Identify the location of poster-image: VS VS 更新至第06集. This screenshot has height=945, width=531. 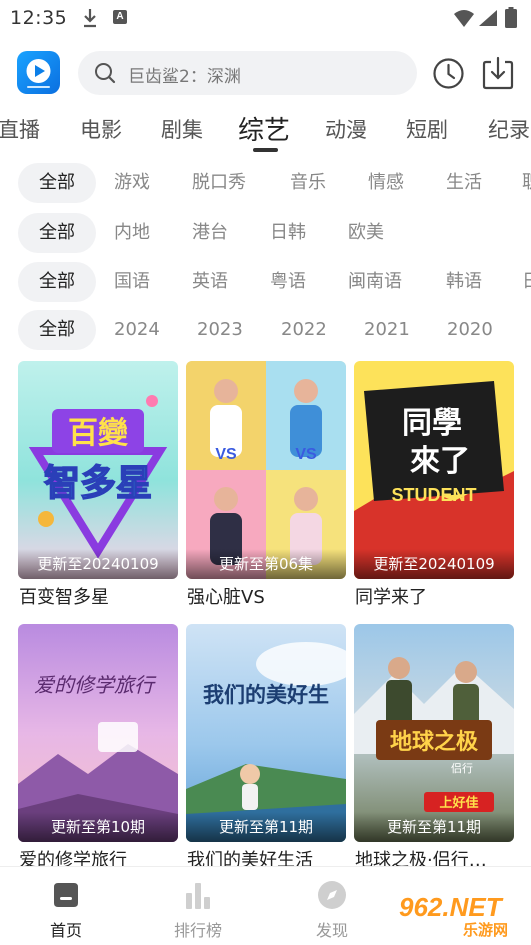
(266, 470).